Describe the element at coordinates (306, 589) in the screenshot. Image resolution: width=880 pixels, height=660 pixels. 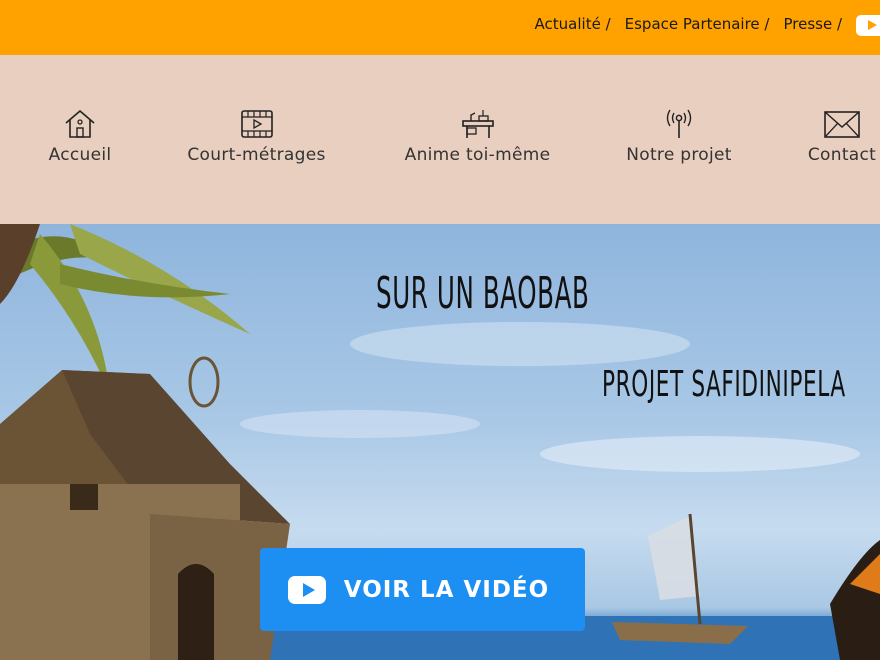
I see `youtube-play-icon` at that location.